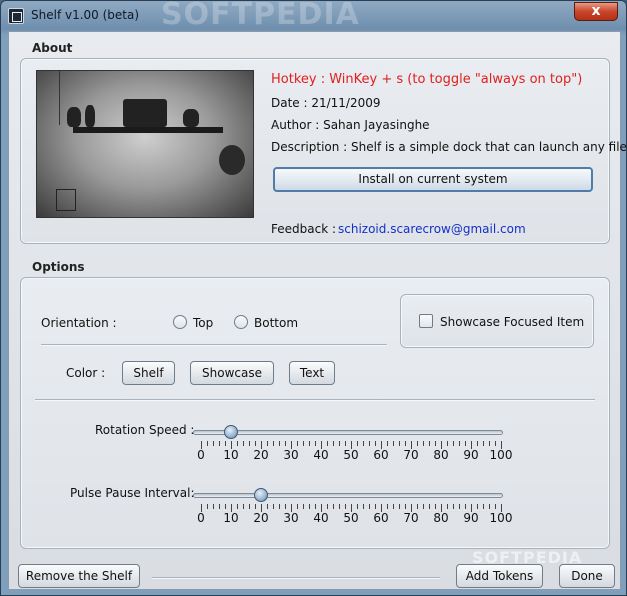  I want to click on orientation-label: Orientation :, so click(79, 323).